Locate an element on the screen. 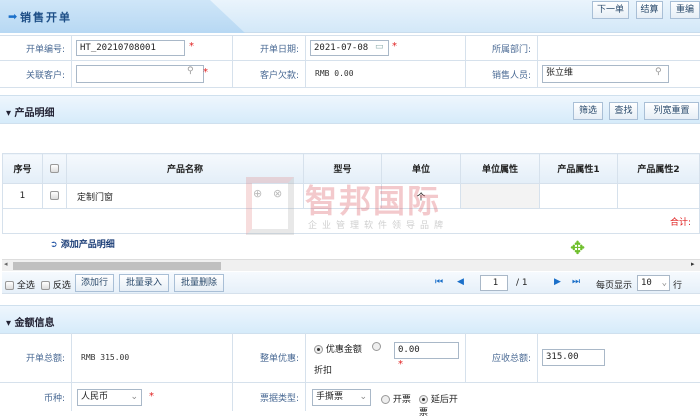 This screenshot has width=700, height=418. invoice-now-radio is located at coordinates (385, 399).